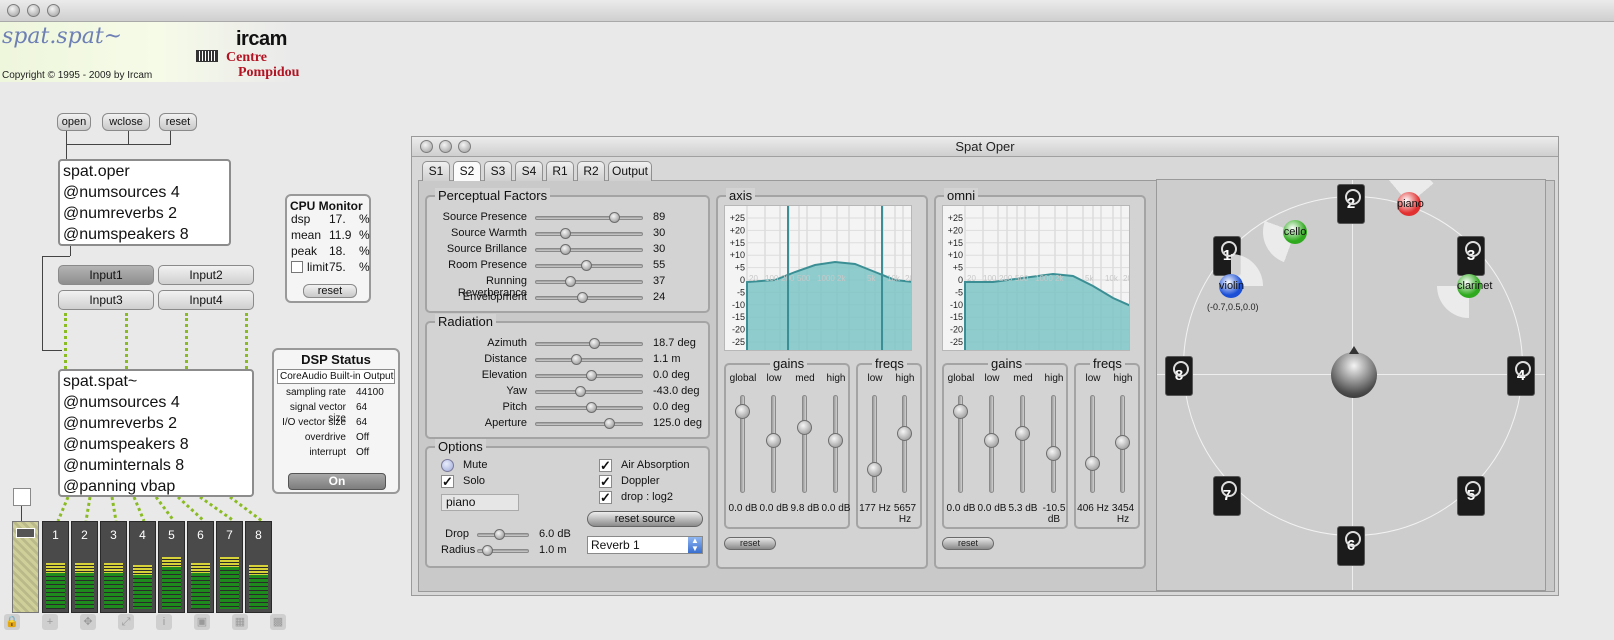 This screenshot has height=640, width=1614. I want to click on reset-source-button: reset source, so click(645, 519).